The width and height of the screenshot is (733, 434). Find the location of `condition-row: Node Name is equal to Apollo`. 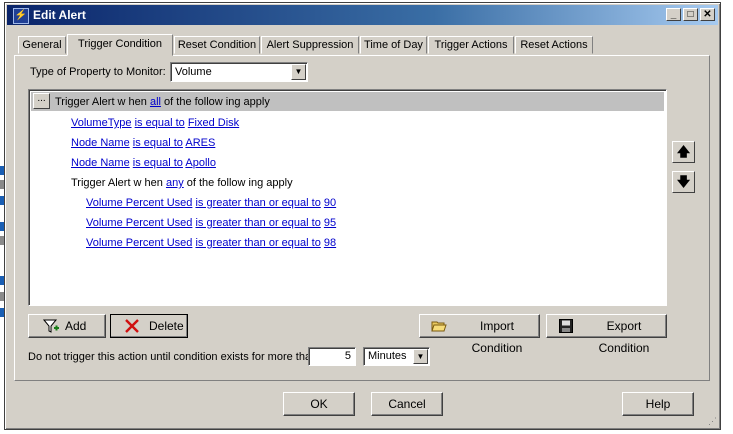

condition-row: Node Name is equal to Apollo is located at coordinates (143, 163).